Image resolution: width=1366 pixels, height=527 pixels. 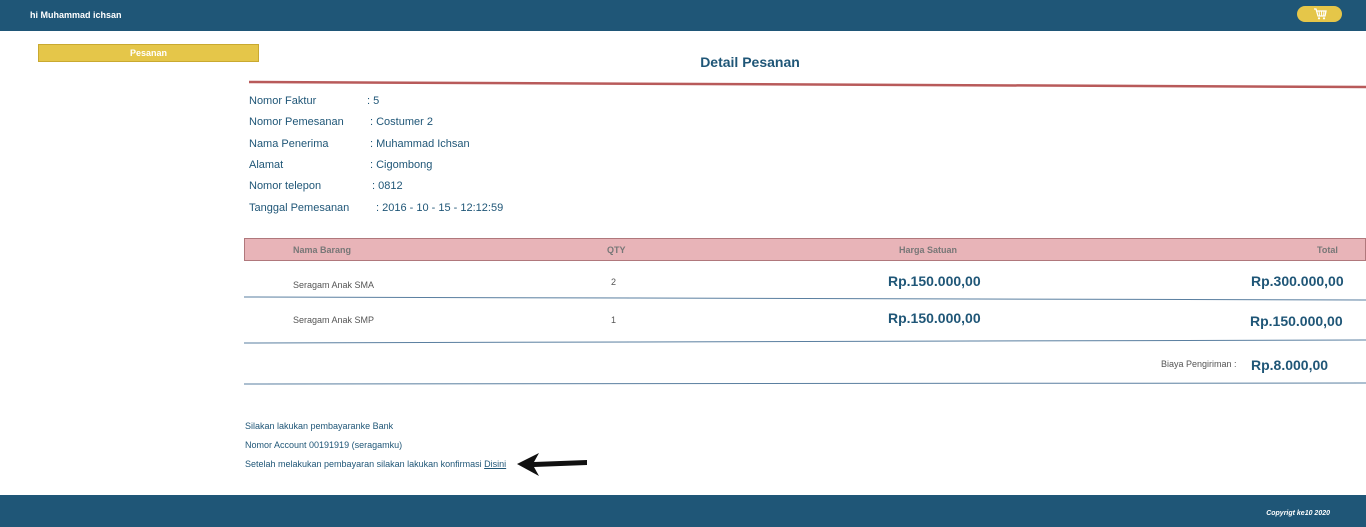 I want to click on title-divider, so click(x=807, y=84).